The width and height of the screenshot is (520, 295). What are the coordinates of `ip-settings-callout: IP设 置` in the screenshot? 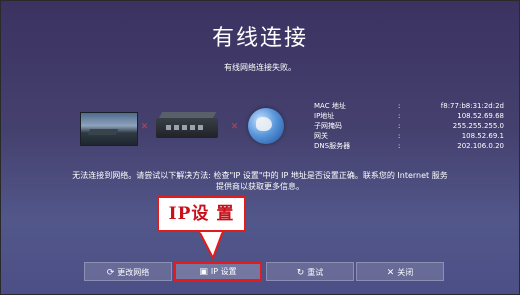 It's located at (201, 214).